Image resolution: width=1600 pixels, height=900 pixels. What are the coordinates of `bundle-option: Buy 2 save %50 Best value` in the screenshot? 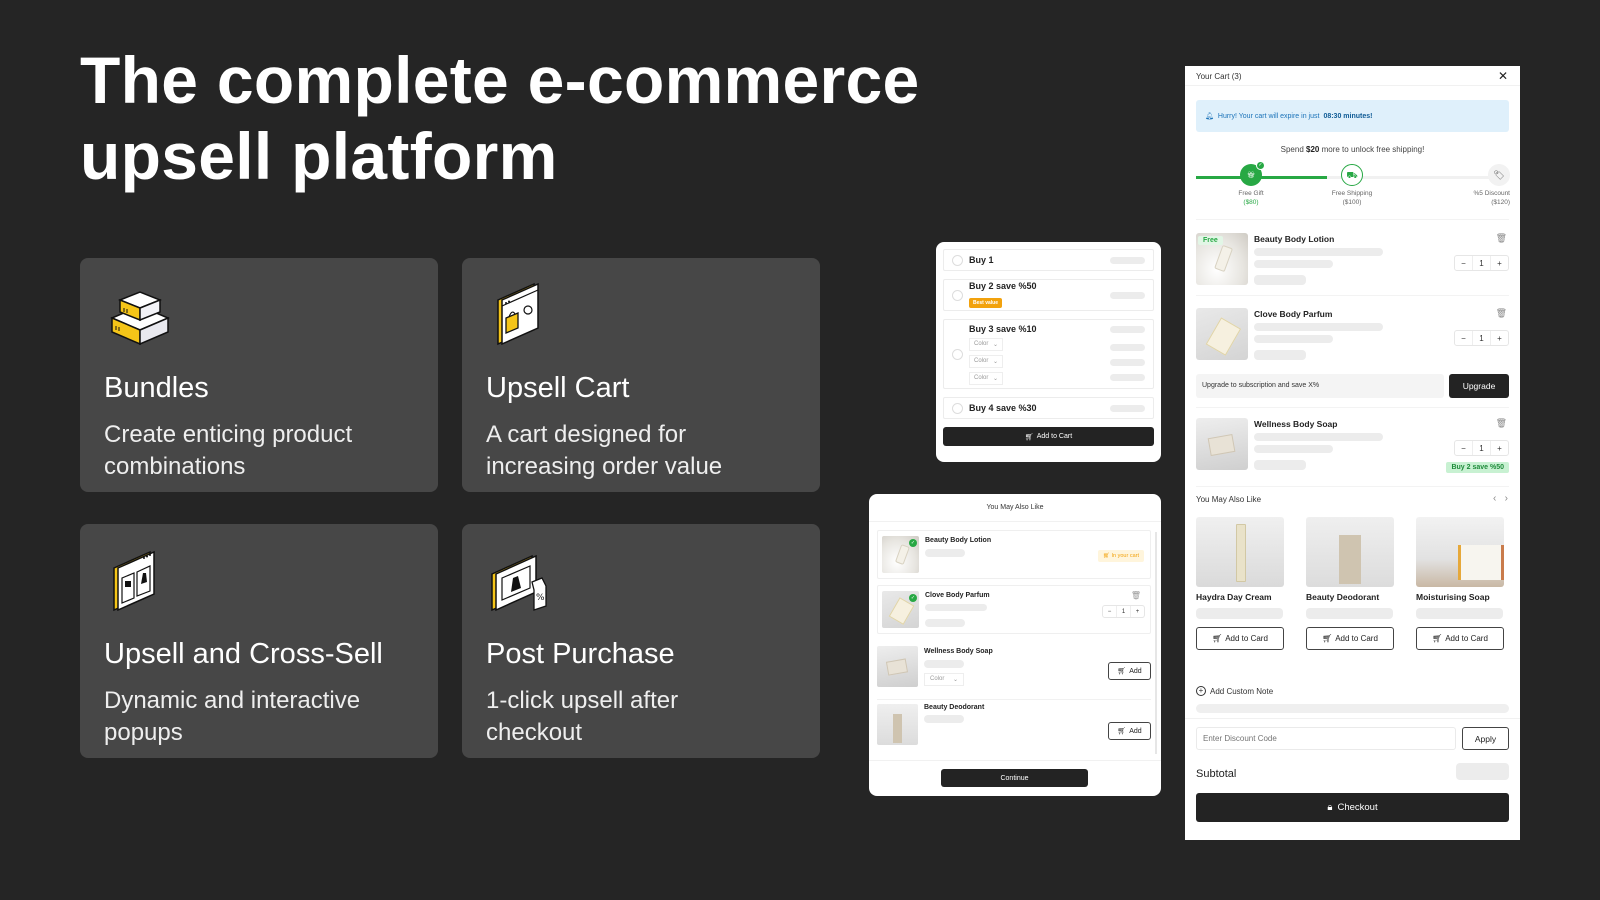 It's located at (1048, 295).